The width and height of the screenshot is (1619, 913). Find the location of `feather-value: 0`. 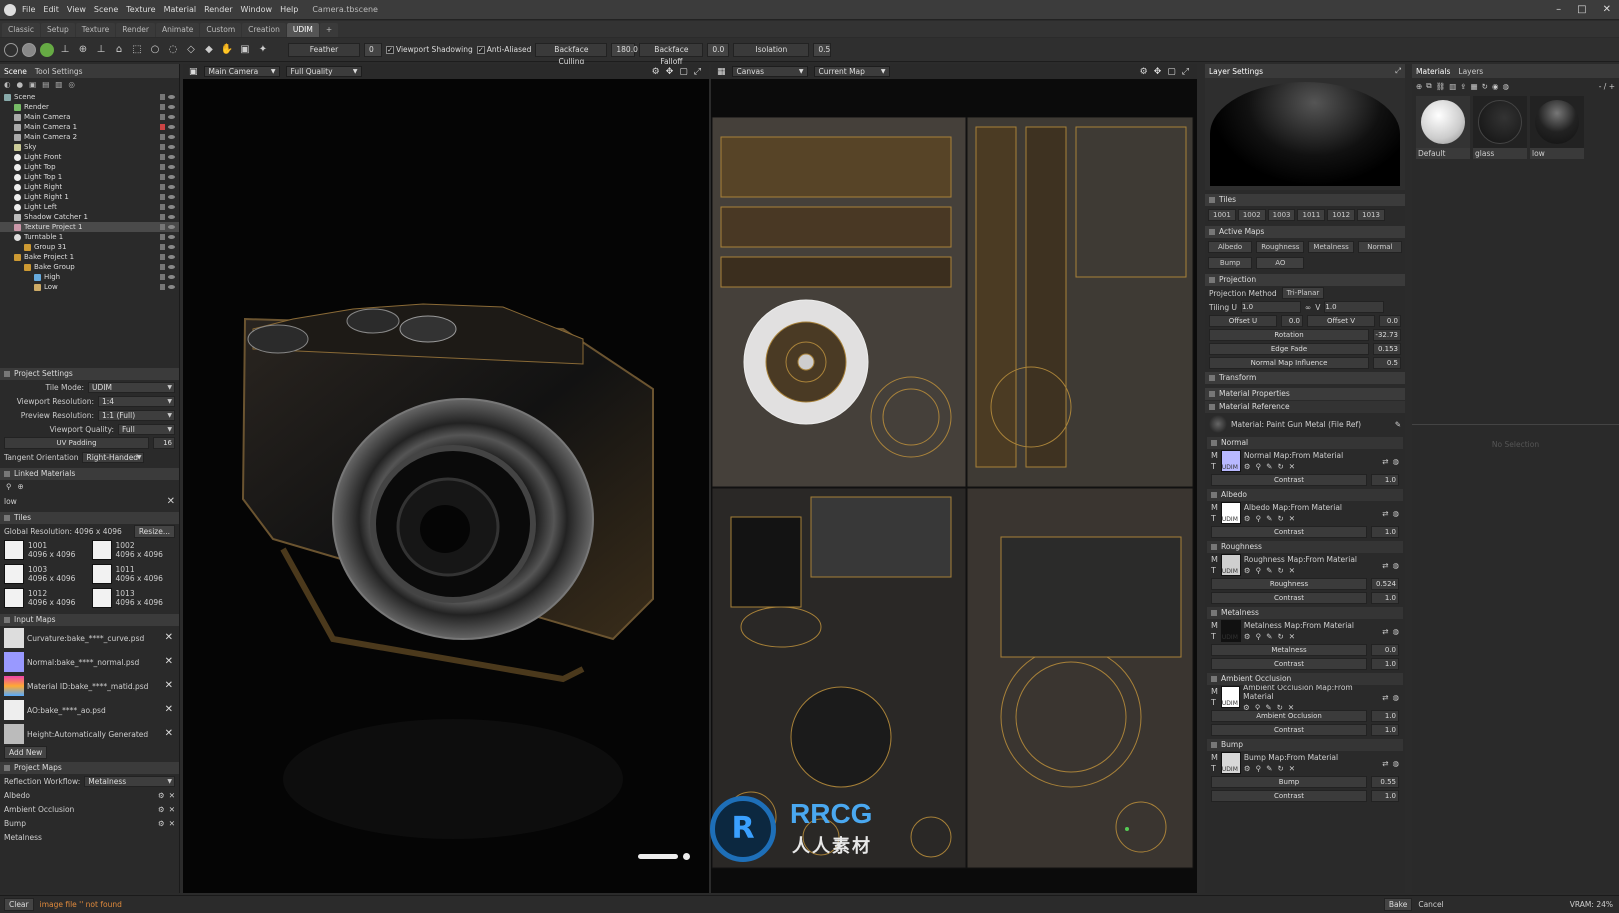

feather-value: 0 is located at coordinates (373, 49).